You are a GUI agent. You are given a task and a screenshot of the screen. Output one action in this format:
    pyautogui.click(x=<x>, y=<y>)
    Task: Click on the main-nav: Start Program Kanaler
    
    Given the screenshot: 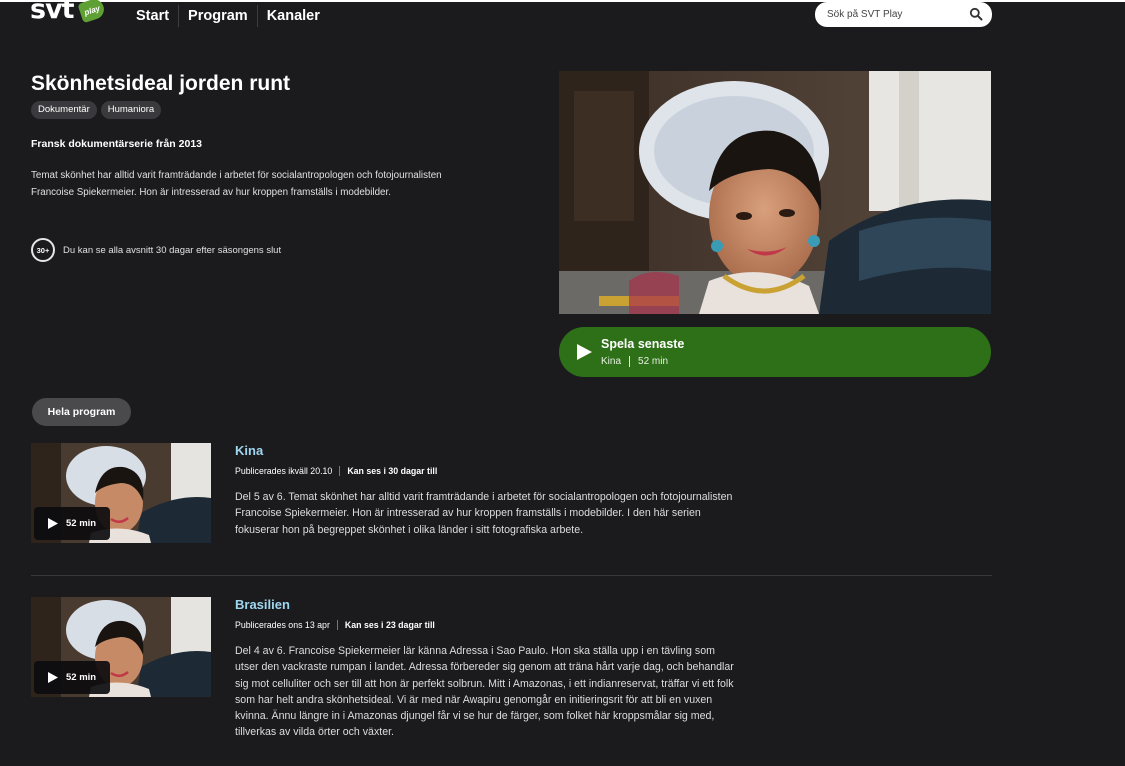 What is the action you would take?
    pyautogui.click(x=228, y=16)
    